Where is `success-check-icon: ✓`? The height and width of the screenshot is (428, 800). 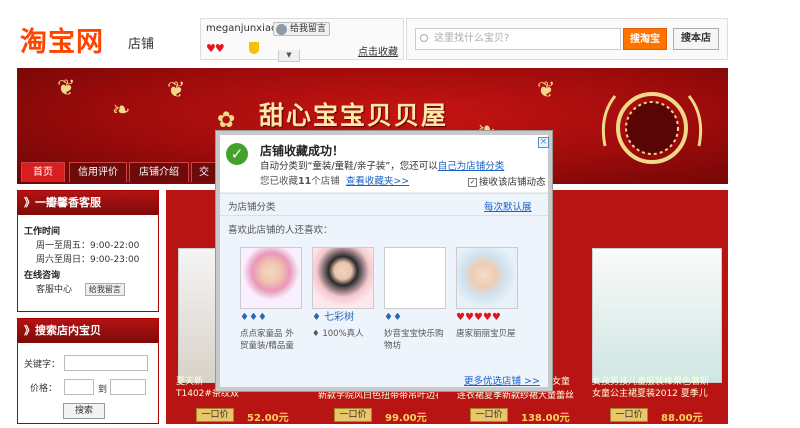
success-check-icon: ✓ is located at coordinates (237, 154).